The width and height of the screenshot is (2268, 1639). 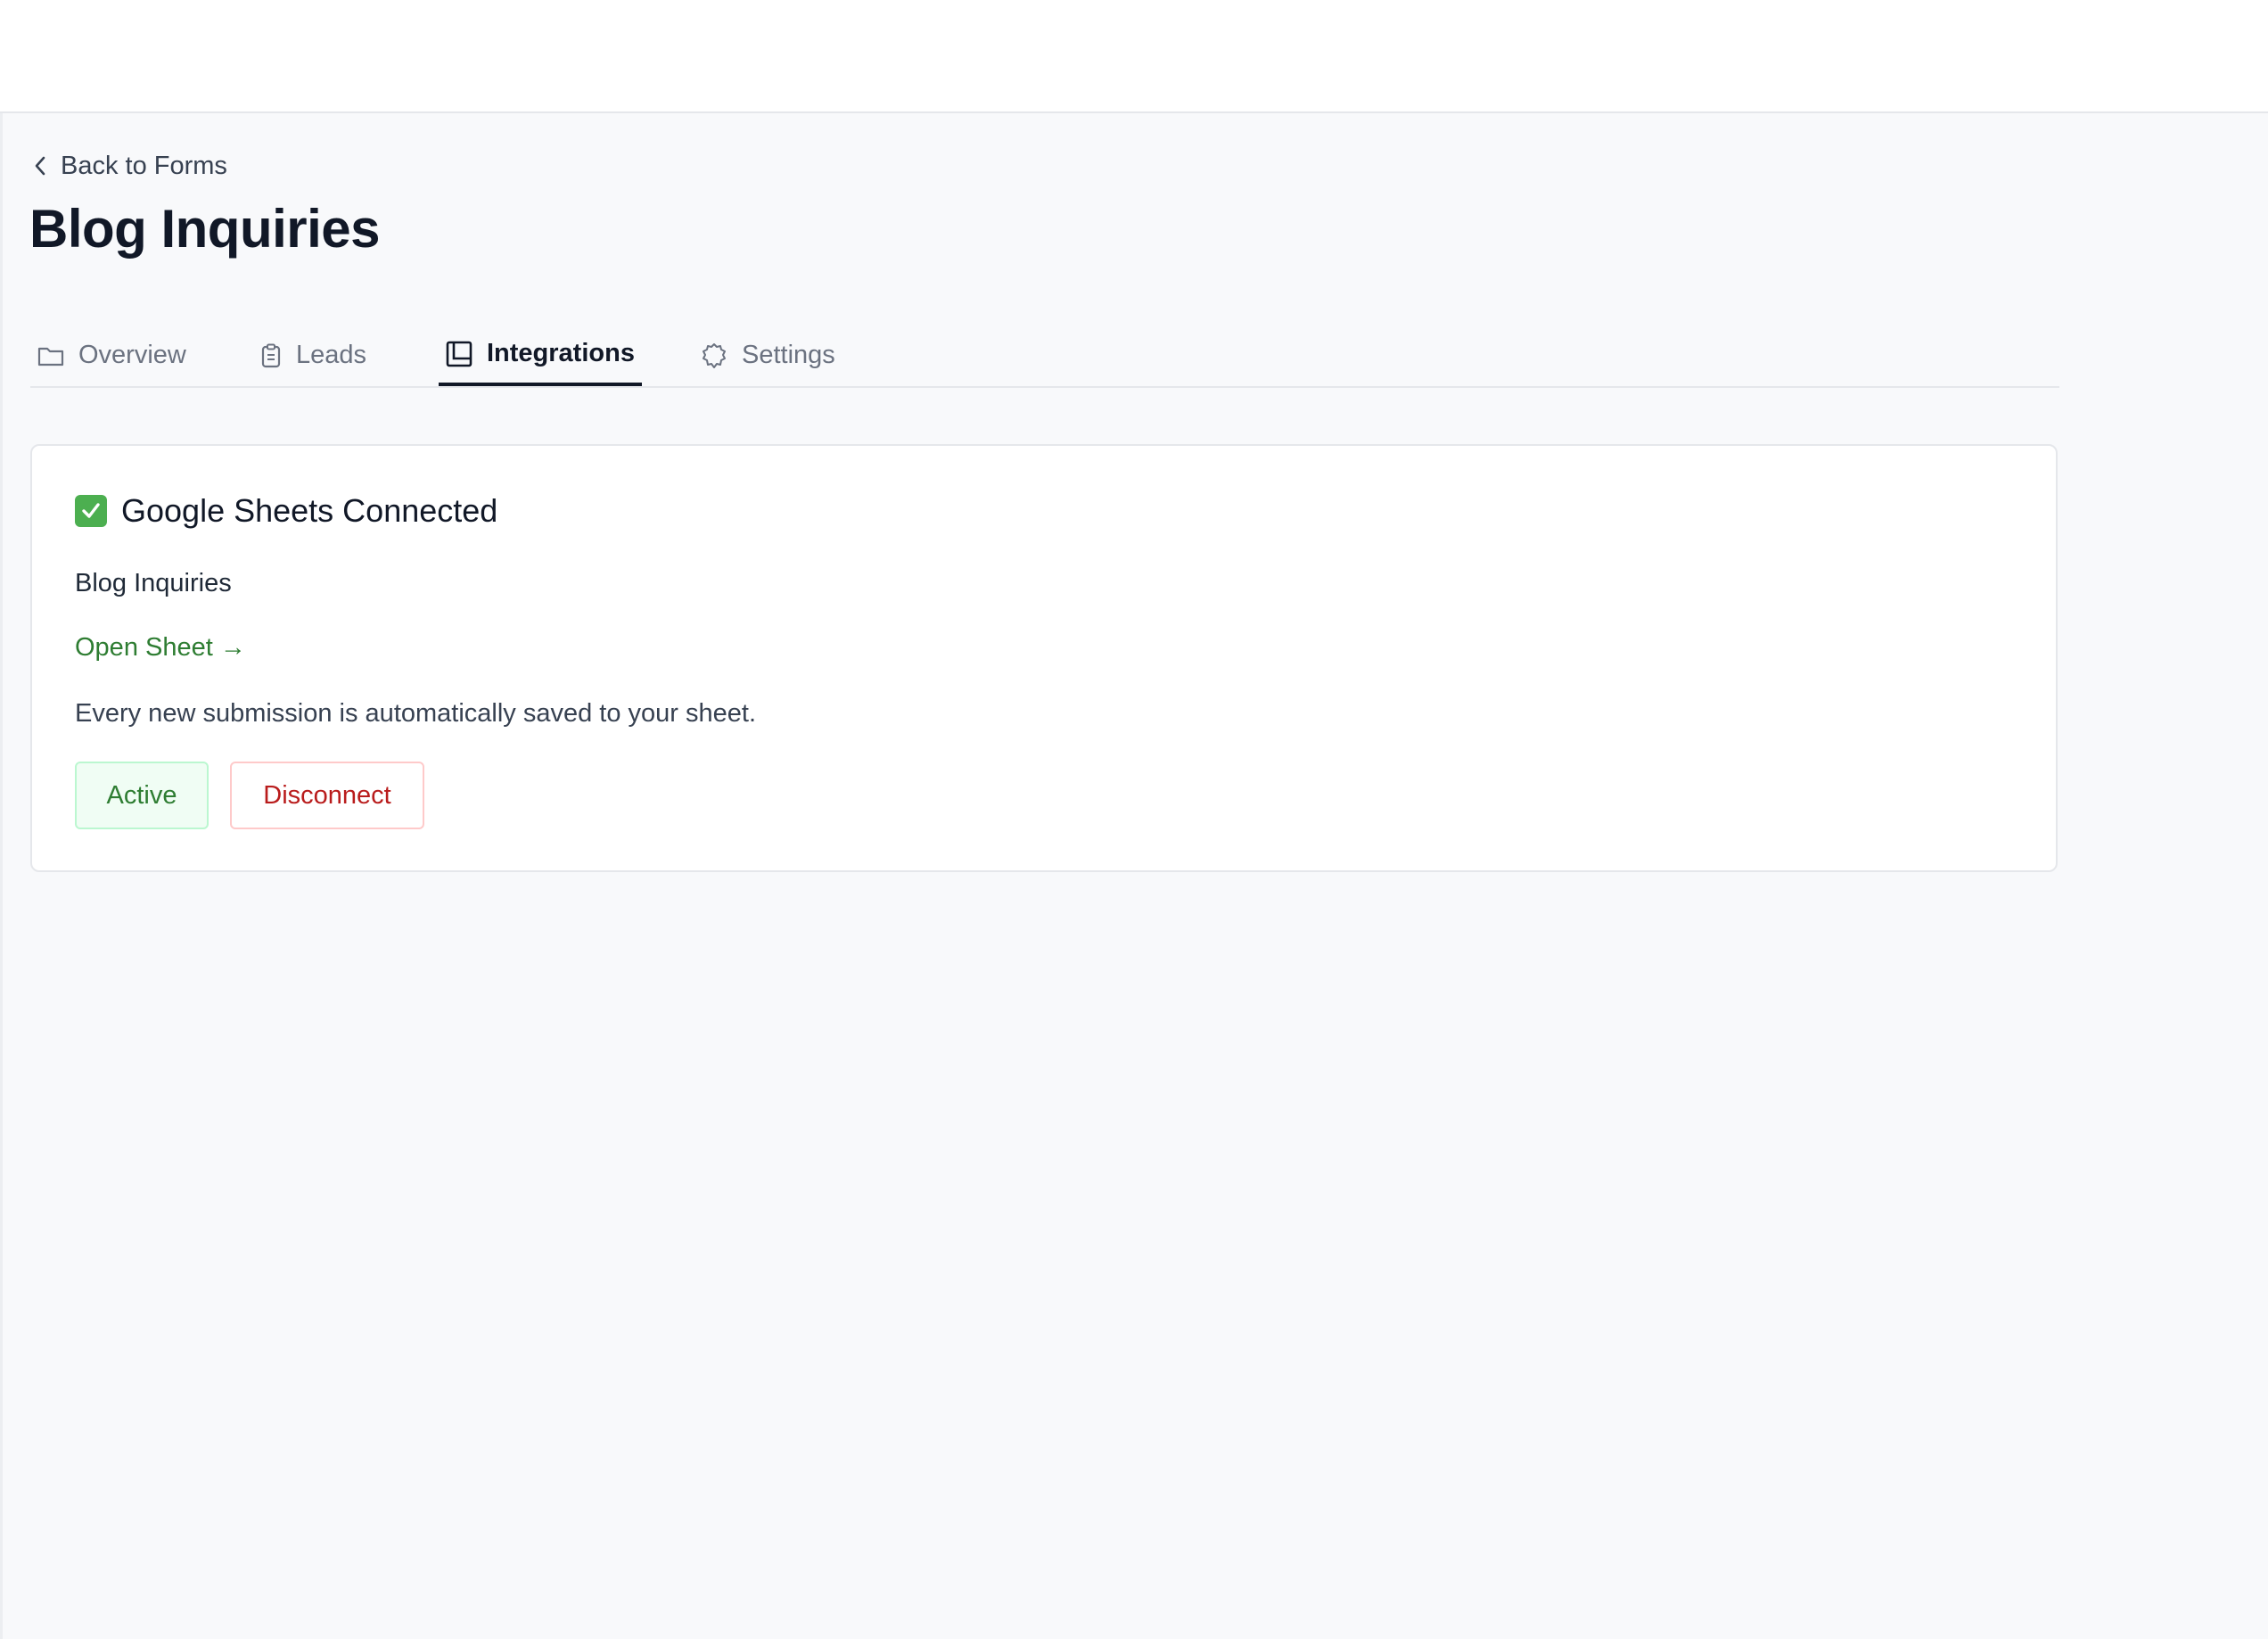 I want to click on chevron-left-icon, so click(x=40, y=166).